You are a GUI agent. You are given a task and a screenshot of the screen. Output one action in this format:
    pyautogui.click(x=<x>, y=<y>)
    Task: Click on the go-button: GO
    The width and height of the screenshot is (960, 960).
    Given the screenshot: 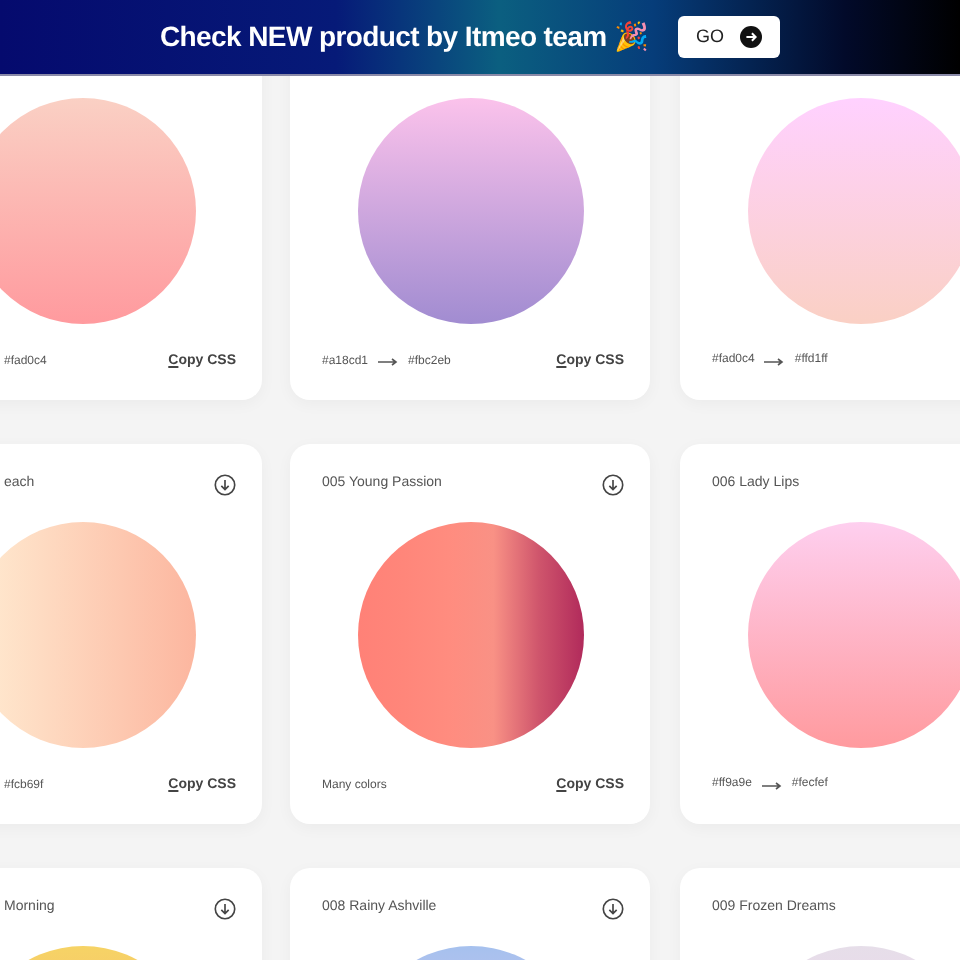 What is the action you would take?
    pyautogui.click(x=729, y=37)
    